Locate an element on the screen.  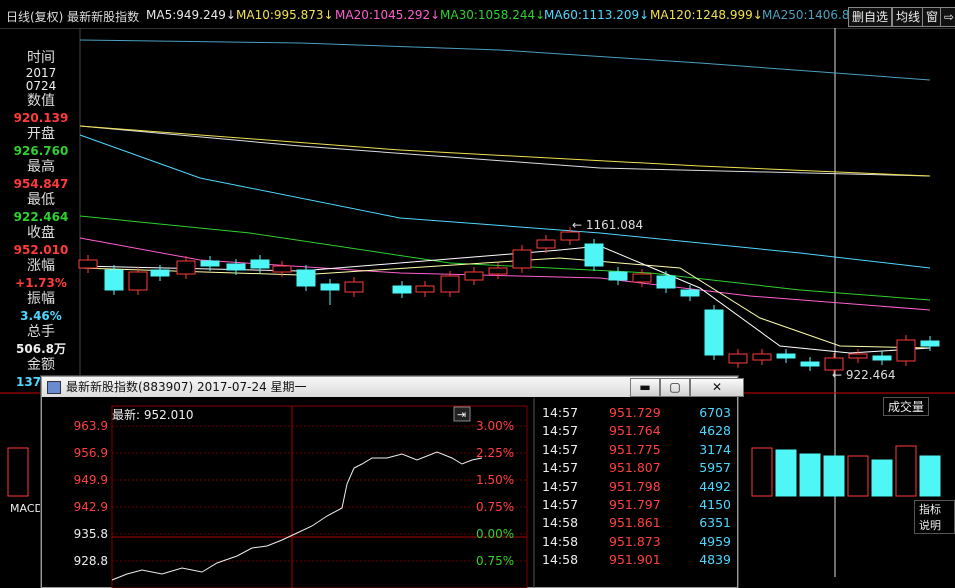
tick-row: 14:57 951.775 3174 is located at coordinates (637, 450).